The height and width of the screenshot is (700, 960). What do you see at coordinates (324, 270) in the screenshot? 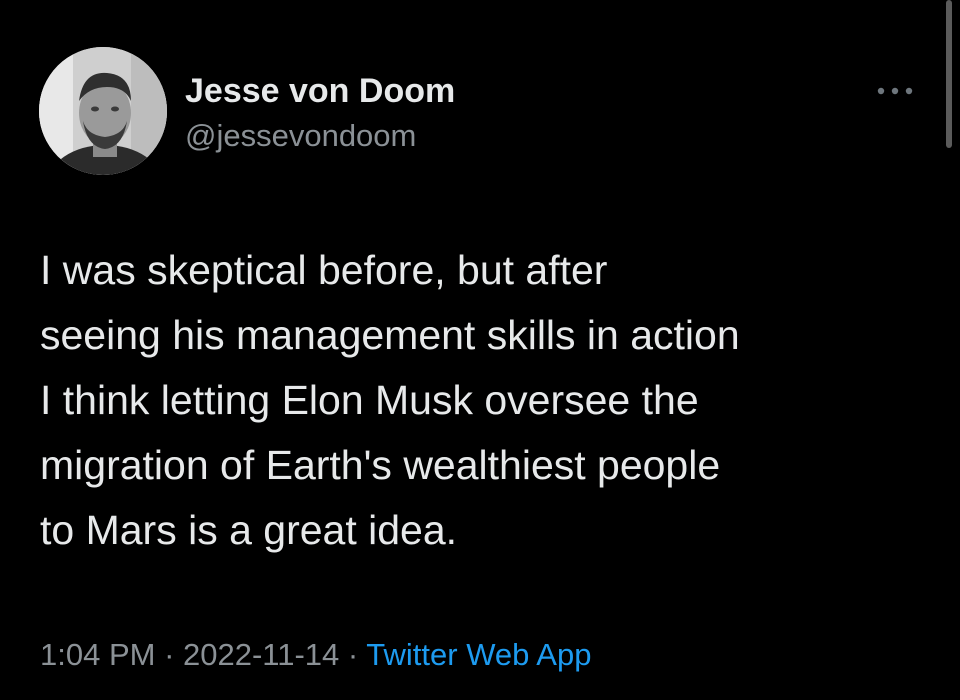
I see `tweet-text-line: I was skeptical before, but after` at bounding box center [324, 270].